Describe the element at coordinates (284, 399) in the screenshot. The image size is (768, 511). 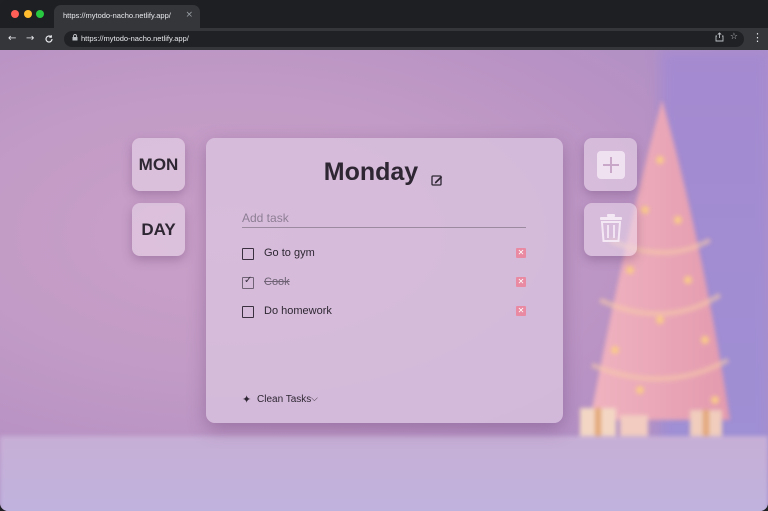
I see `clean-tasks-label: Clean Tasks` at that location.